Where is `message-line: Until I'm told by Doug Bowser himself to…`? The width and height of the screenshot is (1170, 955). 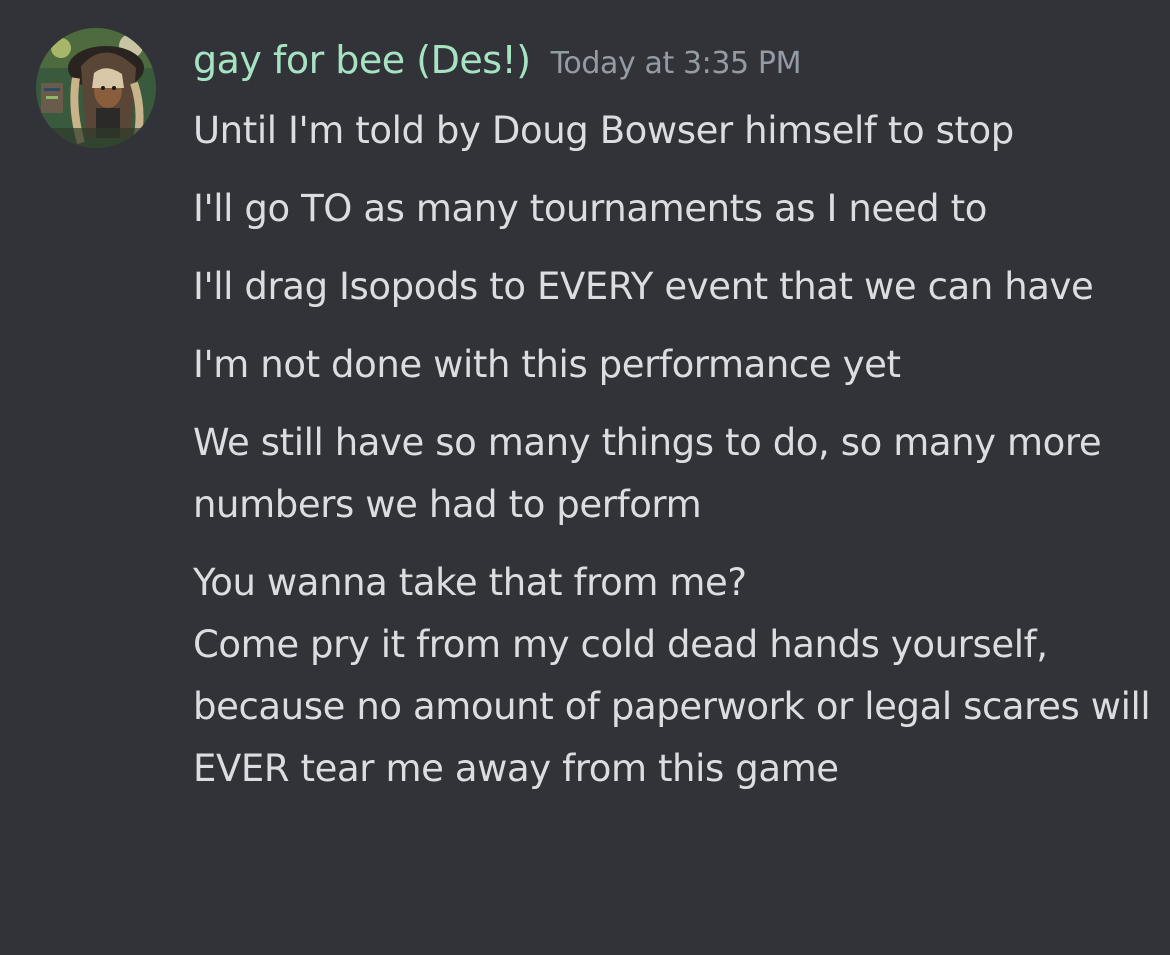 message-line: Until I'm told by Doug Bowser himself to… is located at coordinates (603, 130).